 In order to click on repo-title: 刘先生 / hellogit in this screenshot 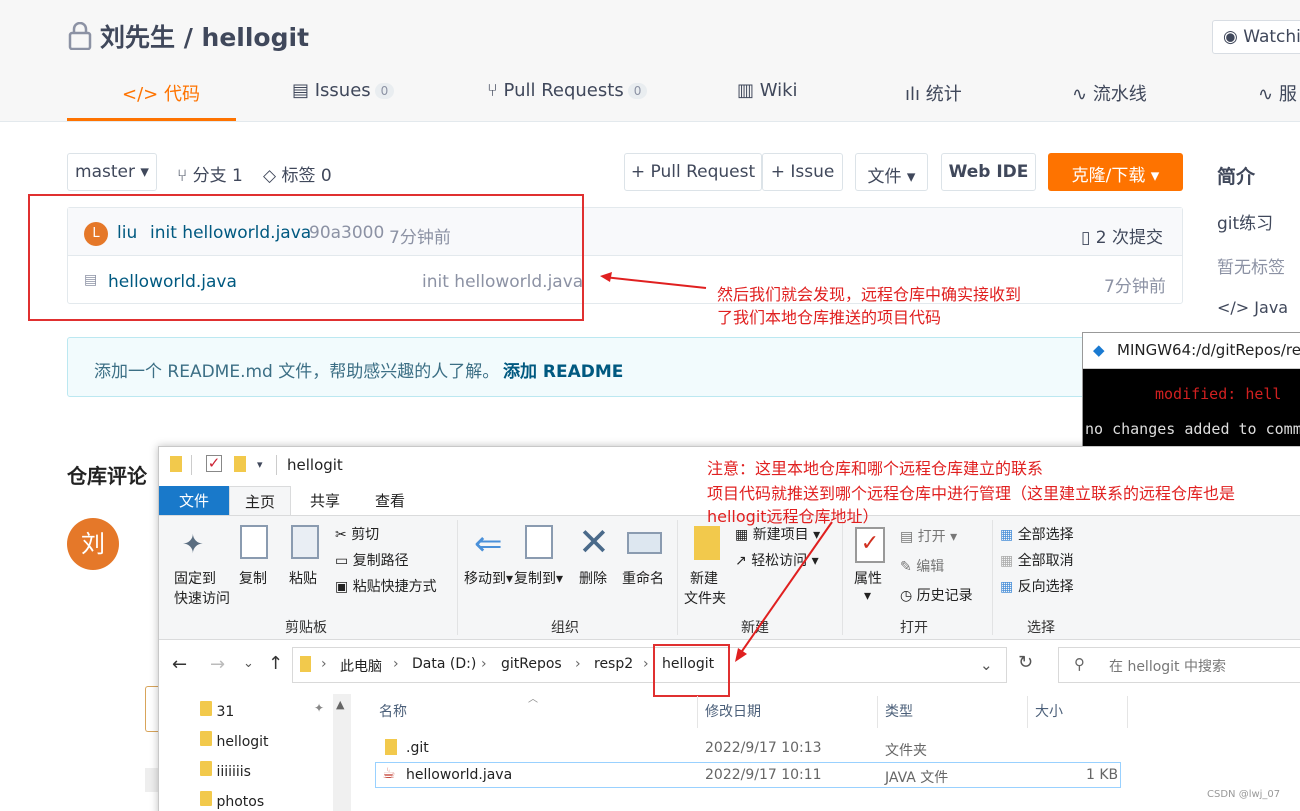, I will do `click(204, 36)`.